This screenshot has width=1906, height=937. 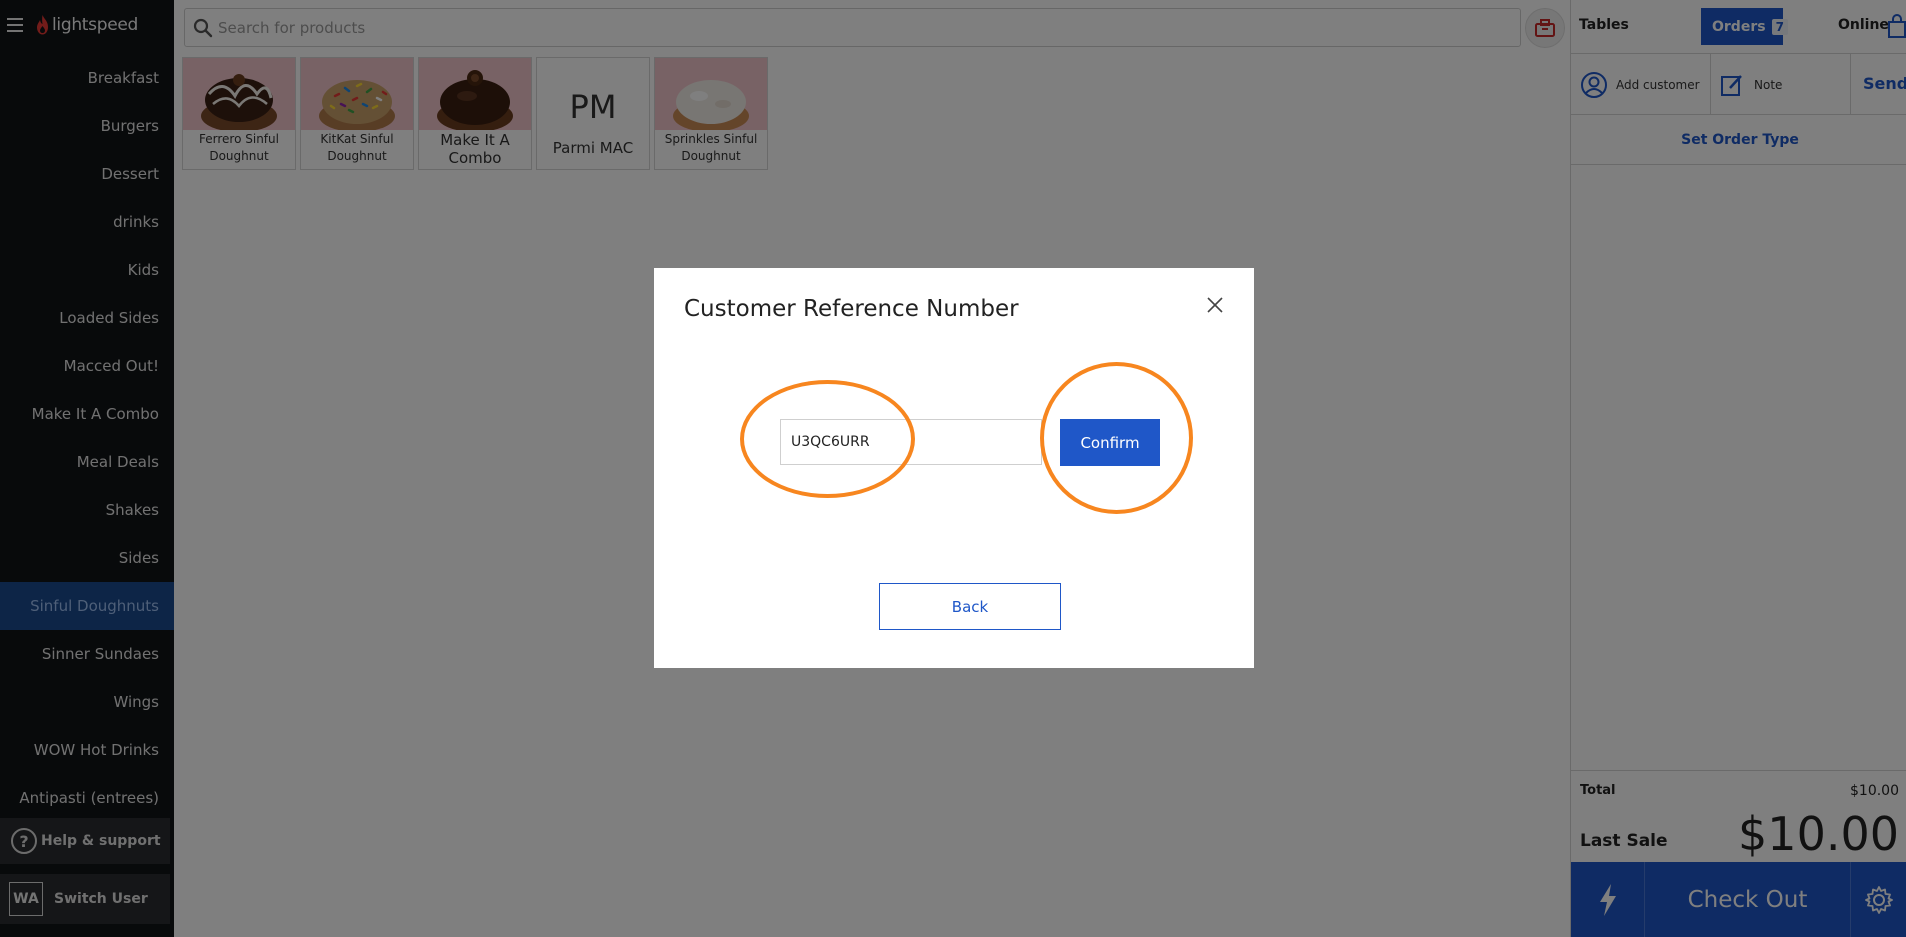 I want to click on dialog-title: Customer Reference Number, so click(x=851, y=309).